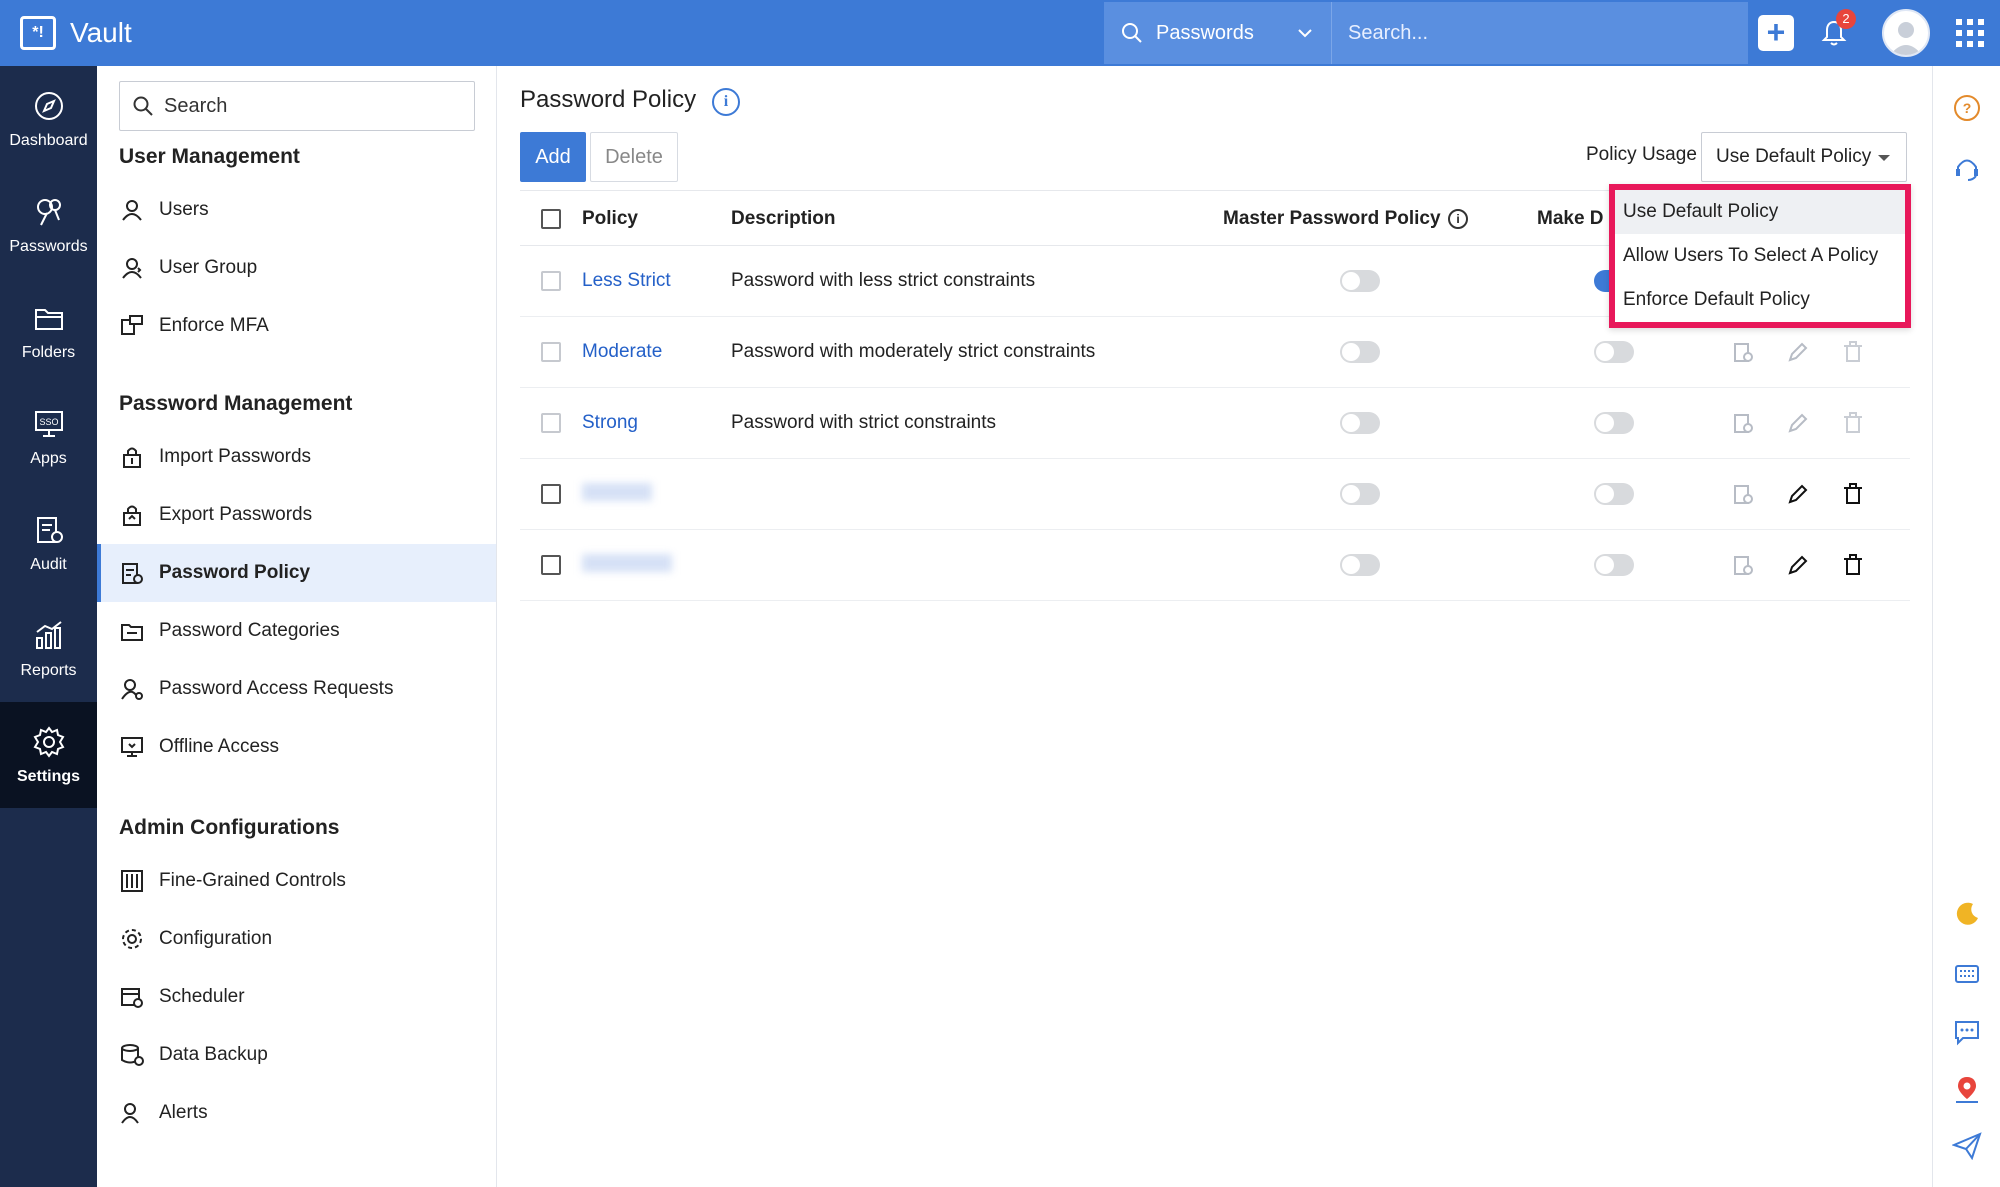 The image size is (2000, 1187). Describe the element at coordinates (296, 326) in the screenshot. I see `settings-item-enforce-mfa: Enforce MFA` at that location.